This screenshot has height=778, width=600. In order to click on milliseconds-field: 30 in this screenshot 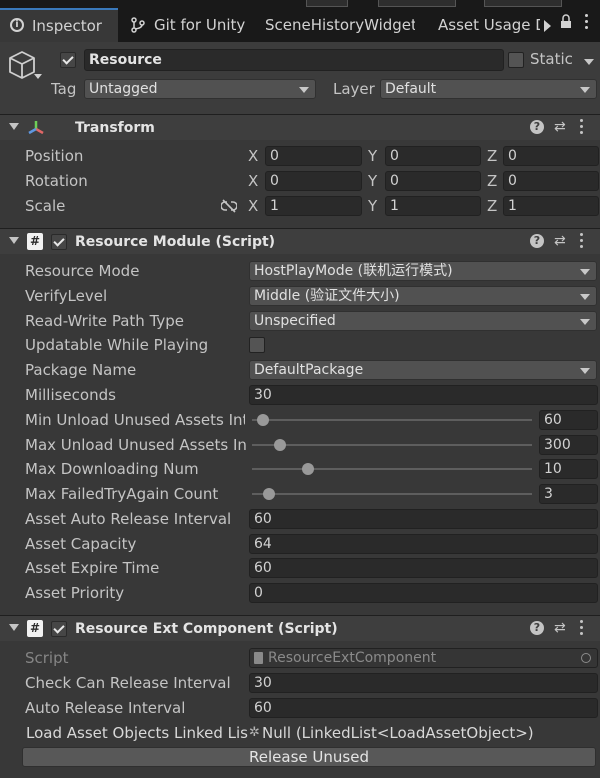, I will do `click(423, 395)`.